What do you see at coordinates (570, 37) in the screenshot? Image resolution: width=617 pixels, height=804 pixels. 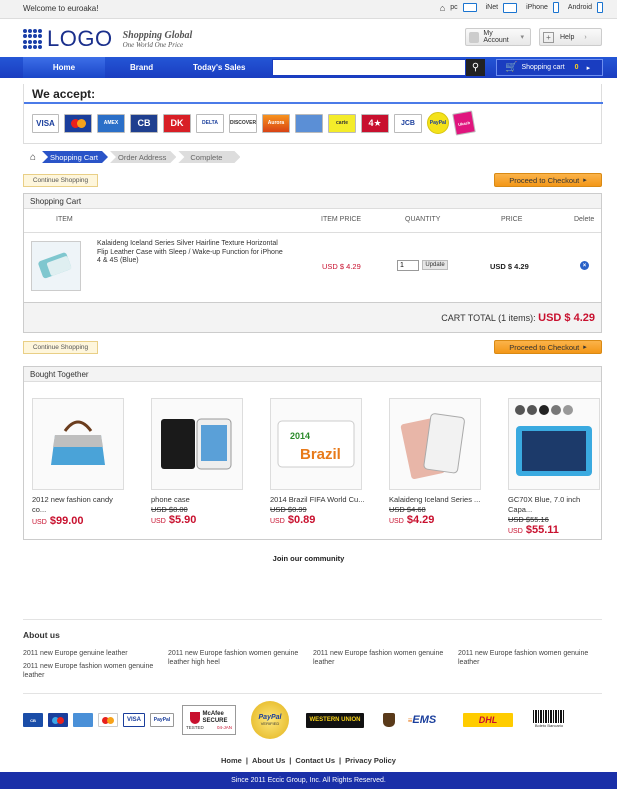 I see `help-button: + Help ›` at bounding box center [570, 37].